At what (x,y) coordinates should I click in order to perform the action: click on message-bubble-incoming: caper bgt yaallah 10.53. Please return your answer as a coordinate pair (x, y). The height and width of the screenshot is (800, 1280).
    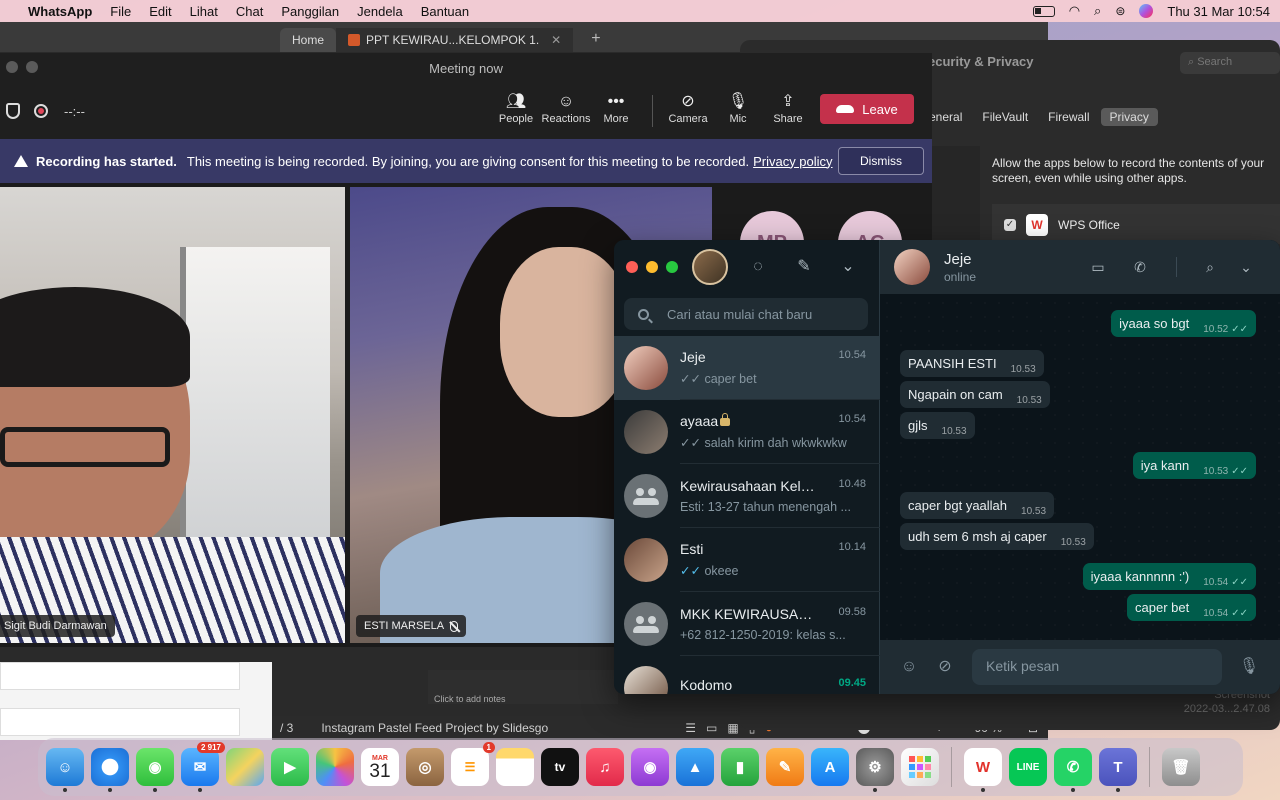
    Looking at the image, I should click on (977, 505).